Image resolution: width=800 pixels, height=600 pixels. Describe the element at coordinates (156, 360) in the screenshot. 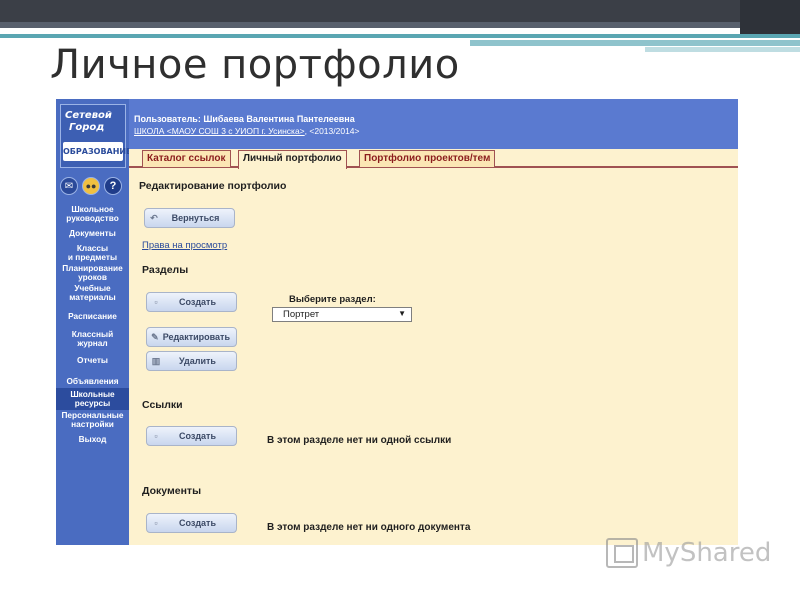

I see `trash-icon: ▥` at that location.